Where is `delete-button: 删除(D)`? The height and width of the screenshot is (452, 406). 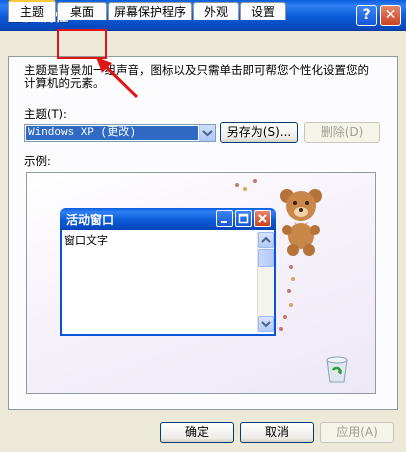
delete-button: 删除(D) is located at coordinates (342, 132).